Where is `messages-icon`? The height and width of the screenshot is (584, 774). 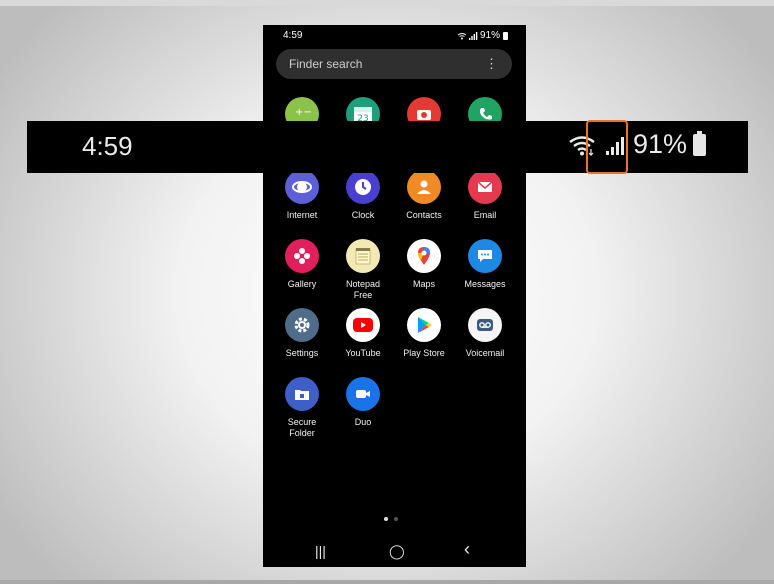
messages-icon is located at coordinates (485, 256).